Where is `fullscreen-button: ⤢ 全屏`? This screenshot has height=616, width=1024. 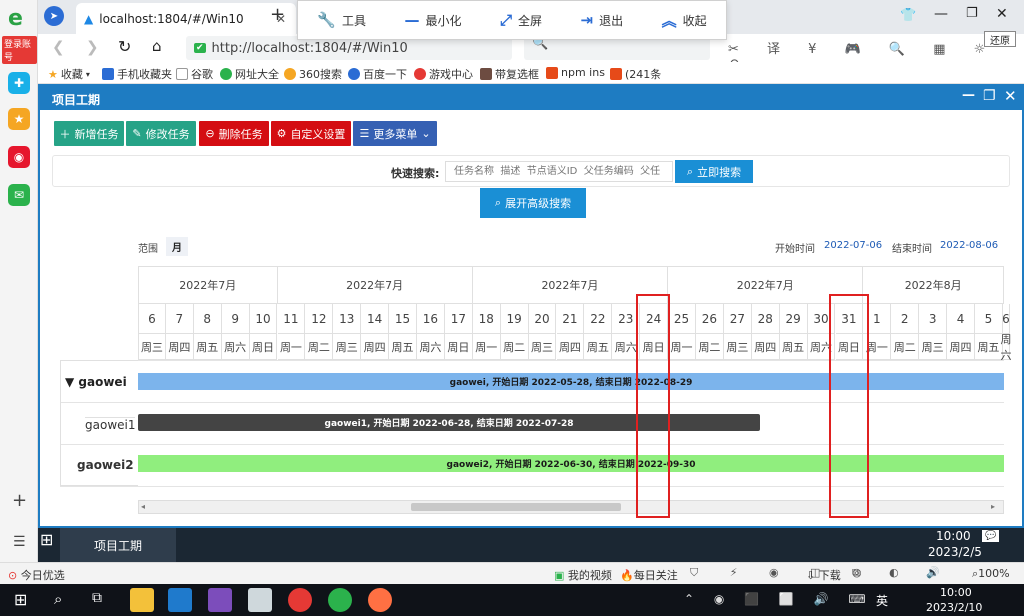
fullscreen-button: ⤢ 全屏 is located at coordinates (521, 20).